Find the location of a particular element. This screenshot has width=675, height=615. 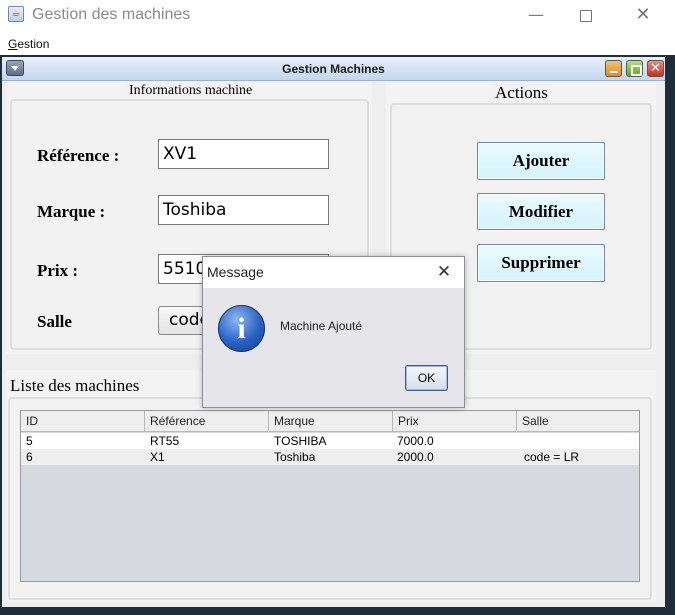

table-row: 5 RT55 TOSHIBA 7000.0 is located at coordinates (330, 441).